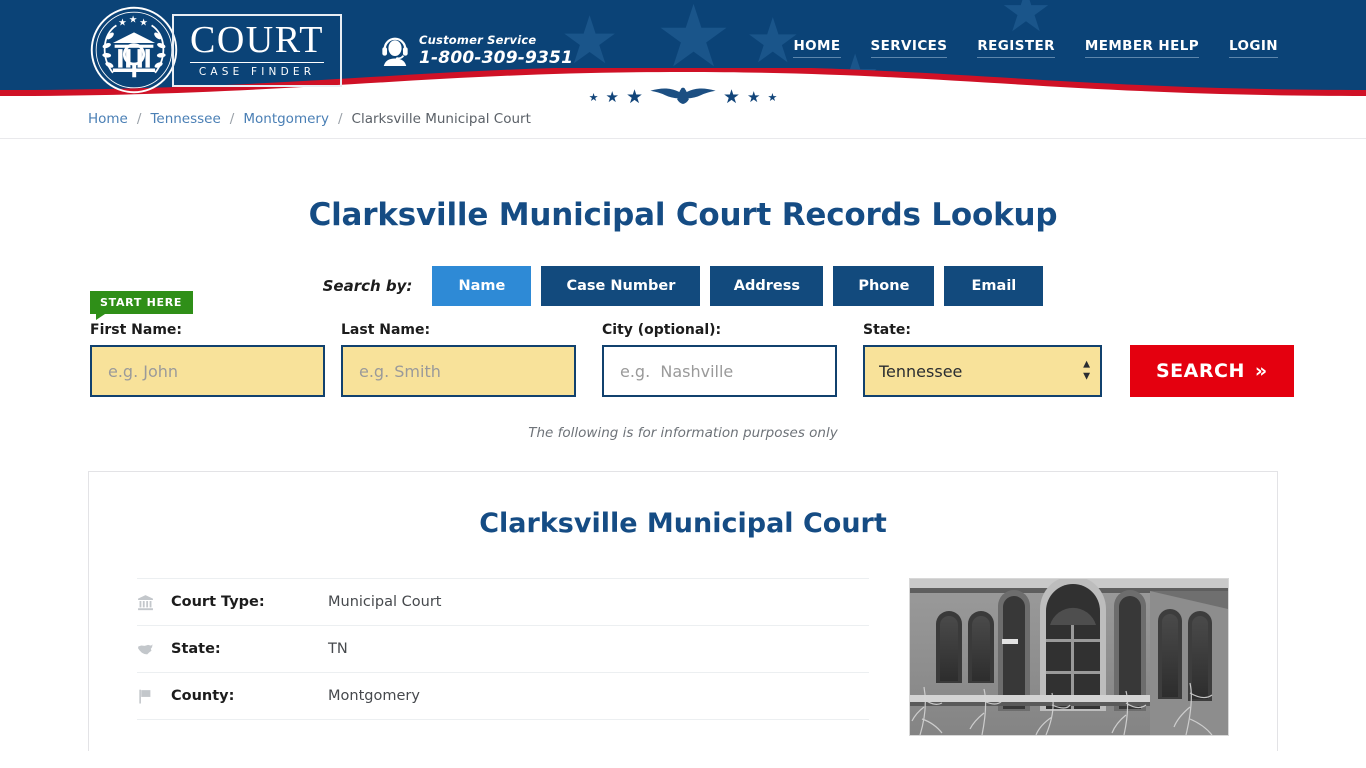  Describe the element at coordinates (207, 371) in the screenshot. I see `first-name-input` at that location.